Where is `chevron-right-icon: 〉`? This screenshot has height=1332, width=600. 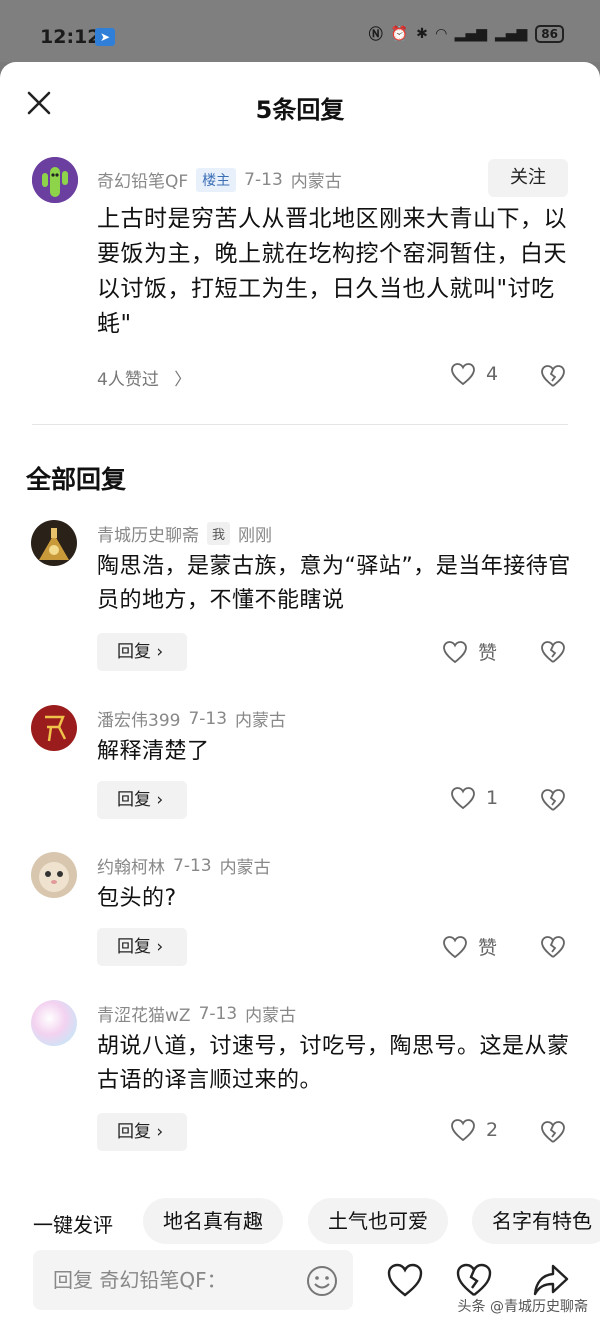 chevron-right-icon: 〉 is located at coordinates (183, 380).